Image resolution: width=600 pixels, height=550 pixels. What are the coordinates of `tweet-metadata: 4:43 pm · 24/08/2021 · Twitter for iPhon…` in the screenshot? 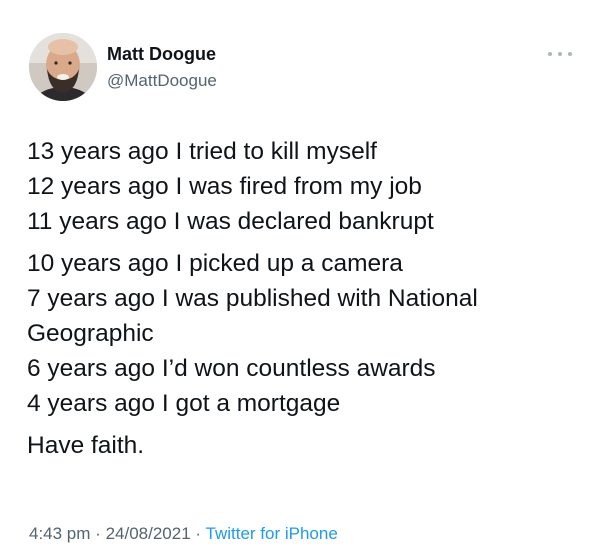 It's located at (183, 534).